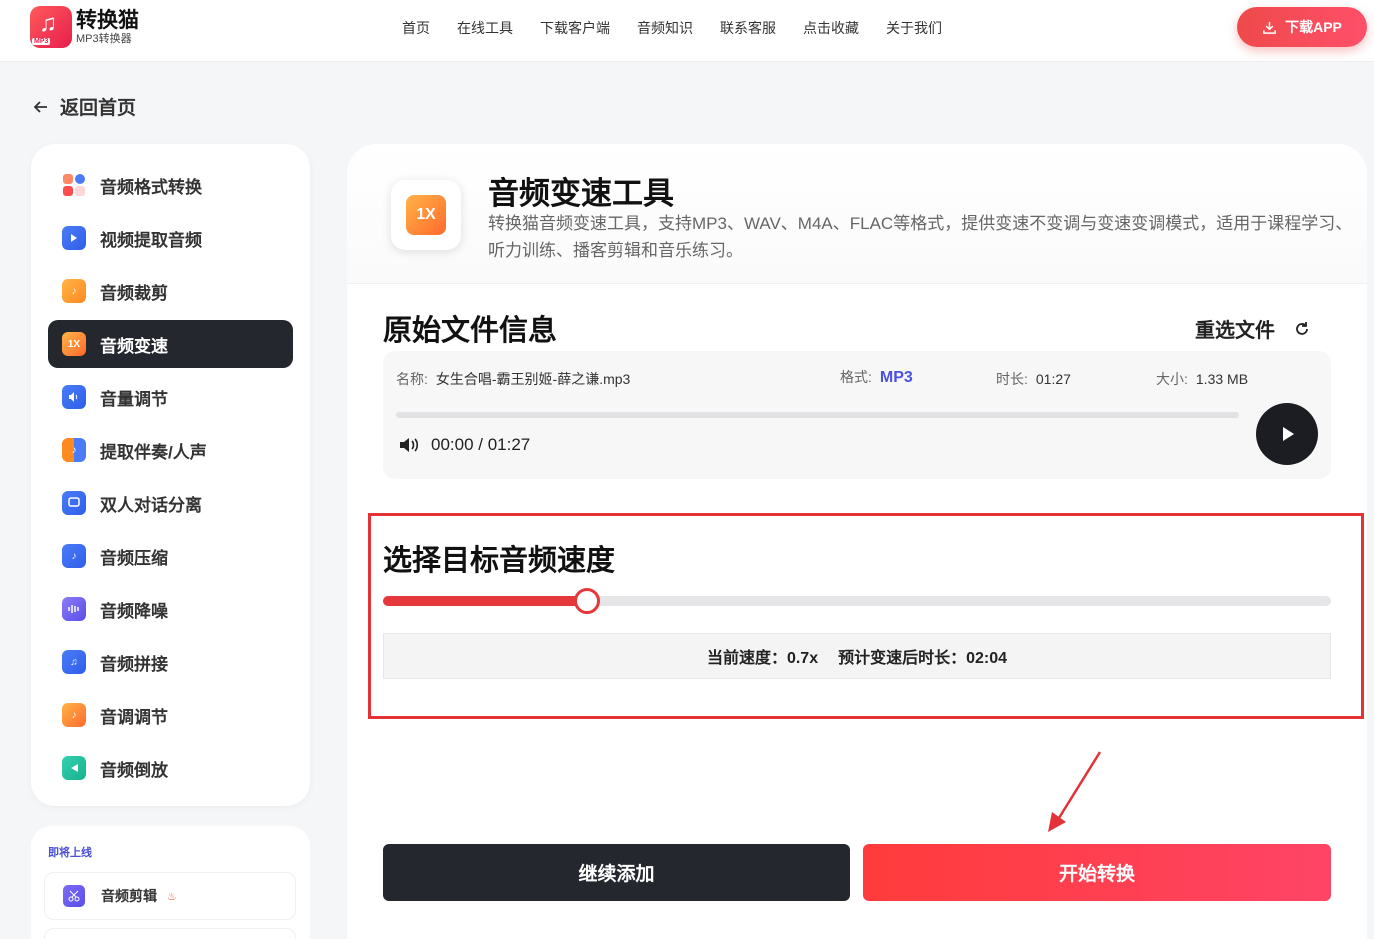 Image resolution: width=1374 pixels, height=939 pixels. What do you see at coordinates (41, 107) in the screenshot?
I see `arrow-left-icon` at bounding box center [41, 107].